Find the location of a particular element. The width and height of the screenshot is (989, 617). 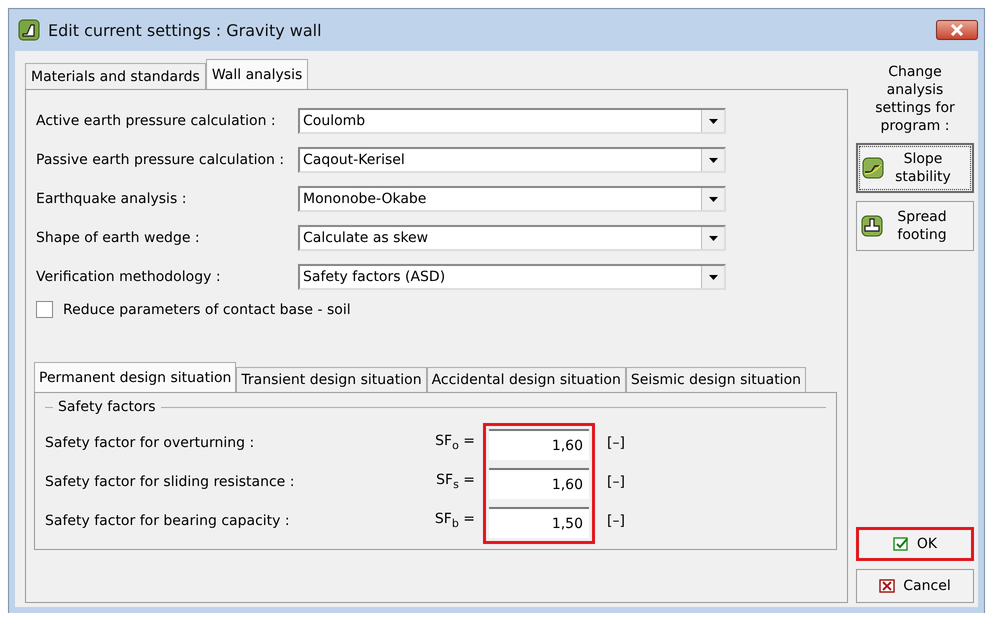

program-button: Spread footing is located at coordinates (915, 226).